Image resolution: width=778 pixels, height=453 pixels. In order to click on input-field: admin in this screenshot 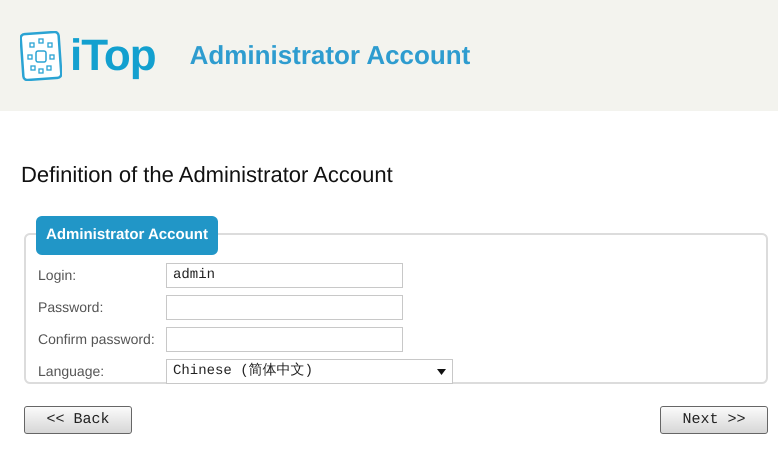, I will do `click(284, 275)`.